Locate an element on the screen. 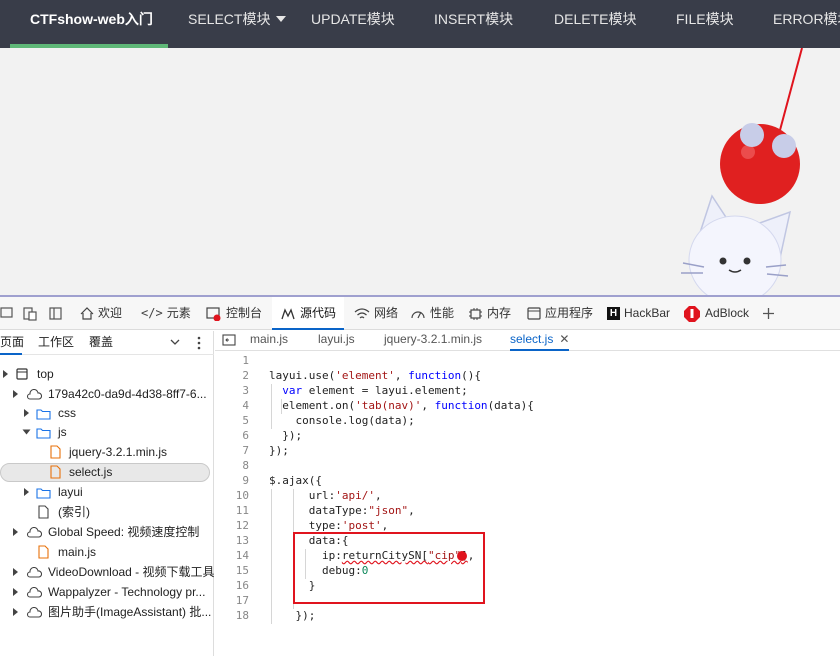  add-tab-icon is located at coordinates (768, 313).